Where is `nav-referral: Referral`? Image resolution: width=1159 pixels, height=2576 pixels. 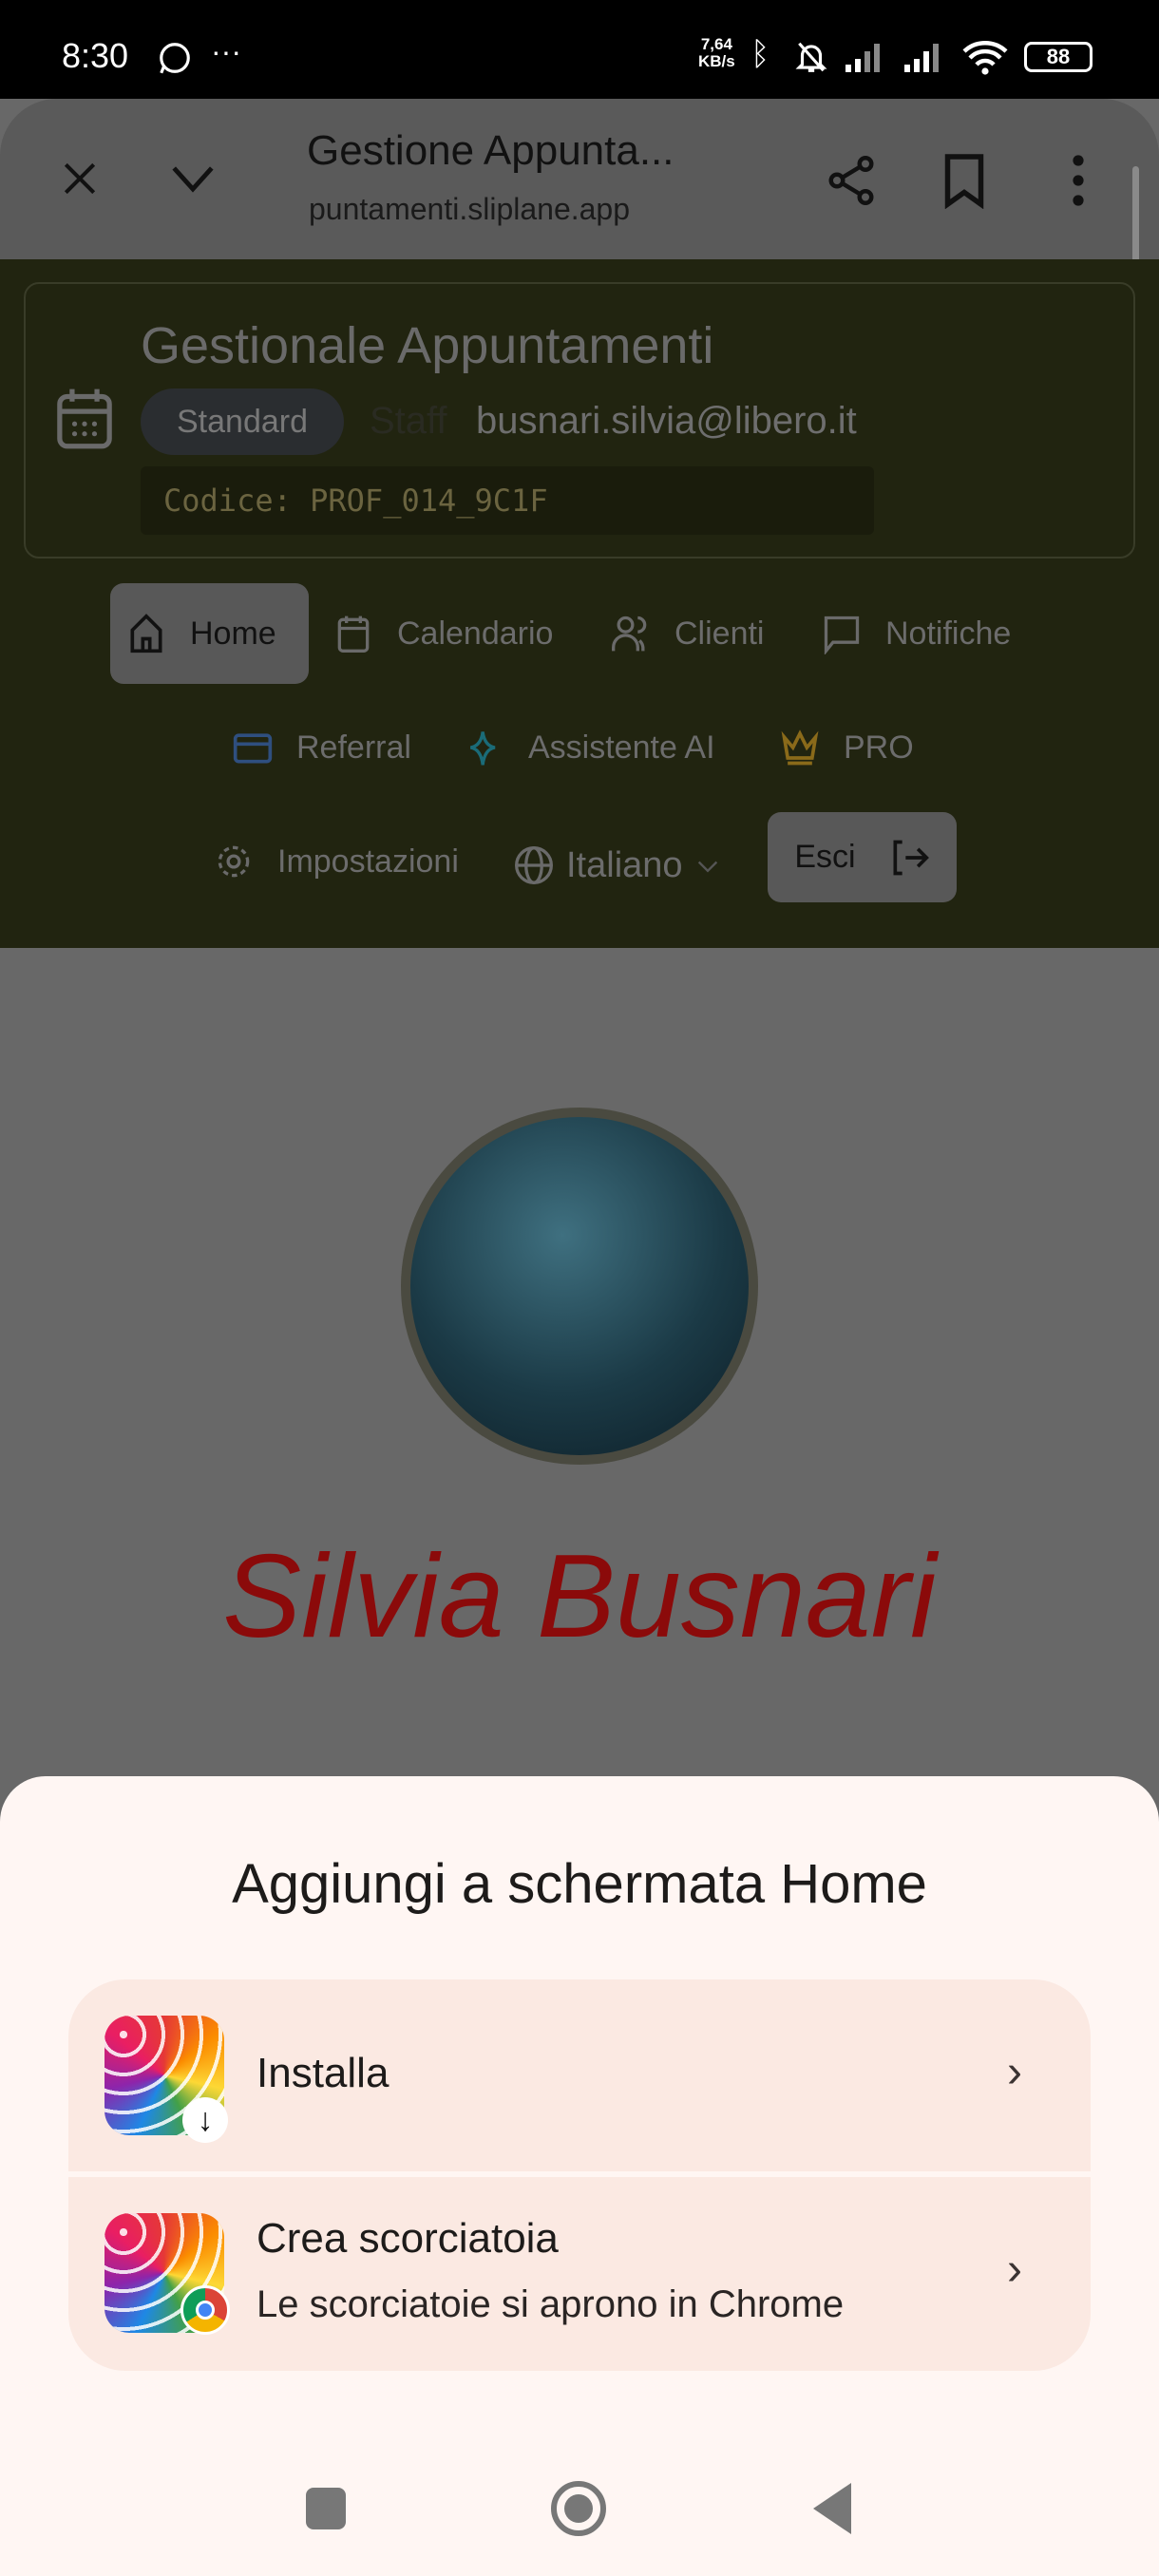
nav-referral: Referral is located at coordinates (321, 747).